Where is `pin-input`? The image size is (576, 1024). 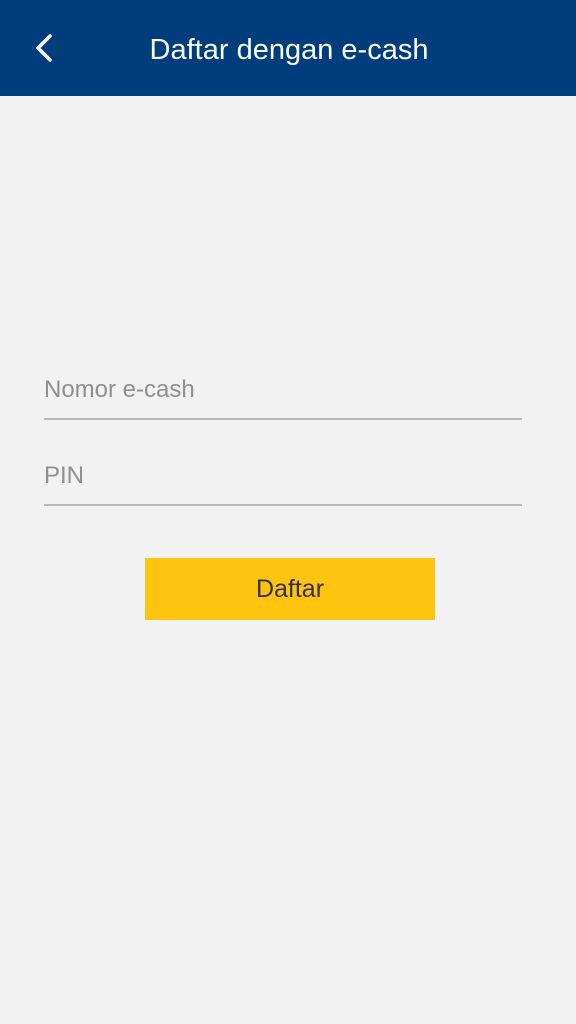
pin-input is located at coordinates (283, 476).